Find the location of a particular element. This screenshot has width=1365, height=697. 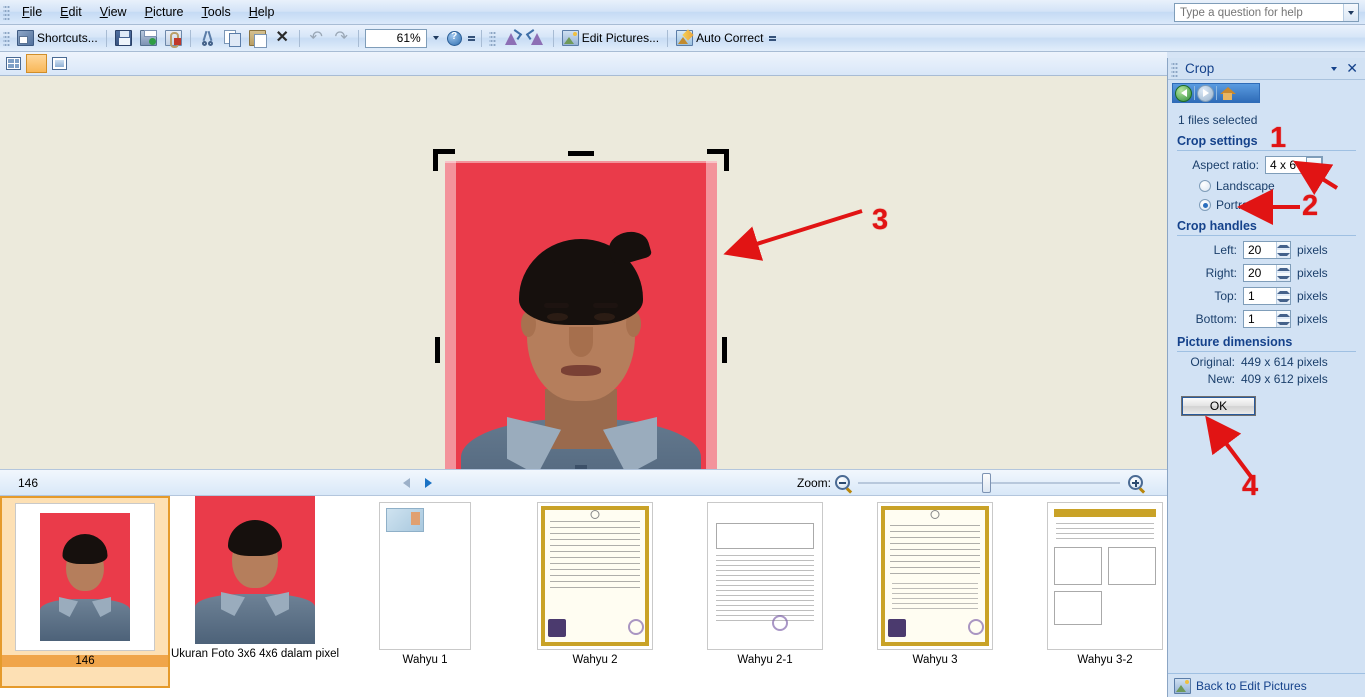

thumbnail-image is located at coordinates (85, 577).